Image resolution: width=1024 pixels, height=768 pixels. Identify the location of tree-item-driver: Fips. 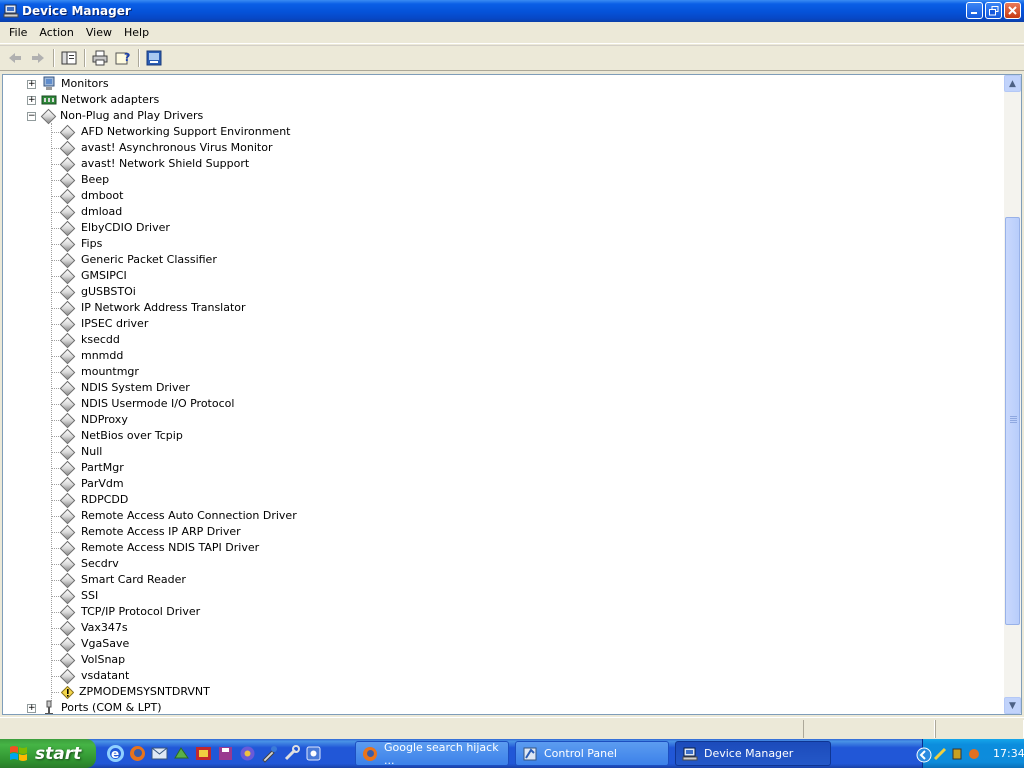
(80, 244).